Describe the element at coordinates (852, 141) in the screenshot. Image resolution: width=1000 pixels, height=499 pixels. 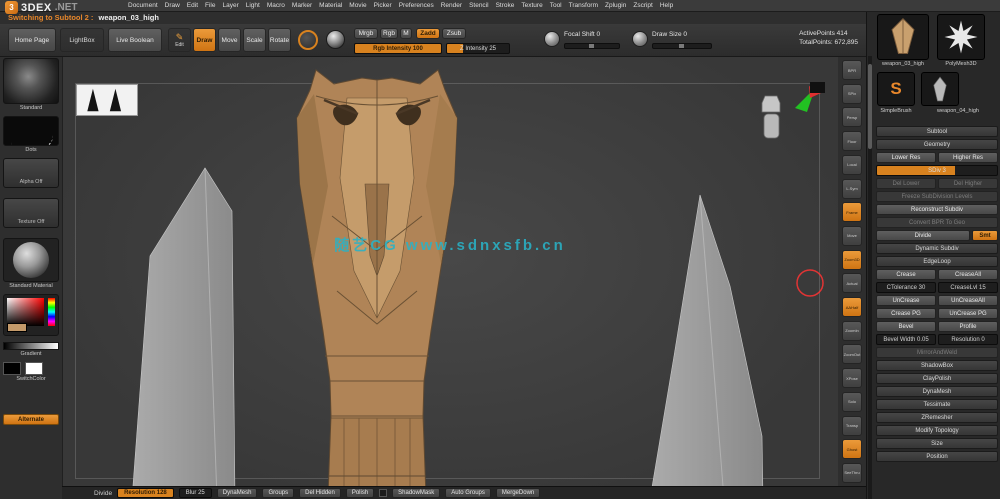
I see `shelf-floor-button: Floor` at that location.